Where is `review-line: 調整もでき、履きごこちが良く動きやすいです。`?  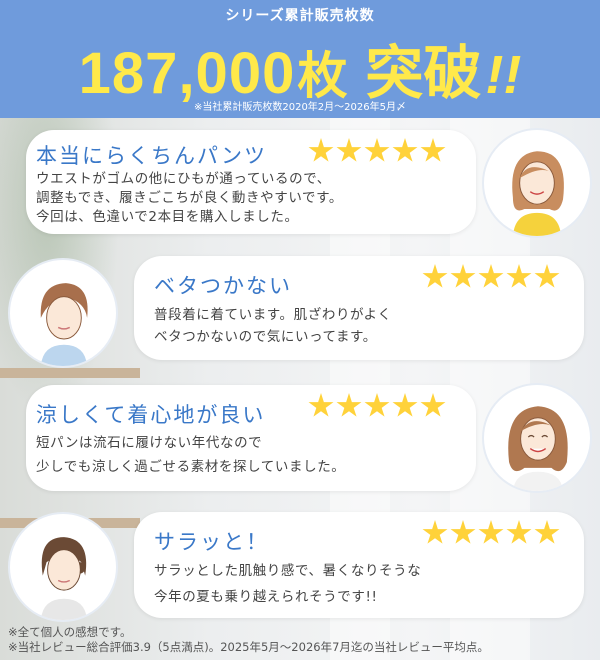 review-line: 調整もでき、履きごこちが良く動きやすいです。 is located at coordinates (189, 198).